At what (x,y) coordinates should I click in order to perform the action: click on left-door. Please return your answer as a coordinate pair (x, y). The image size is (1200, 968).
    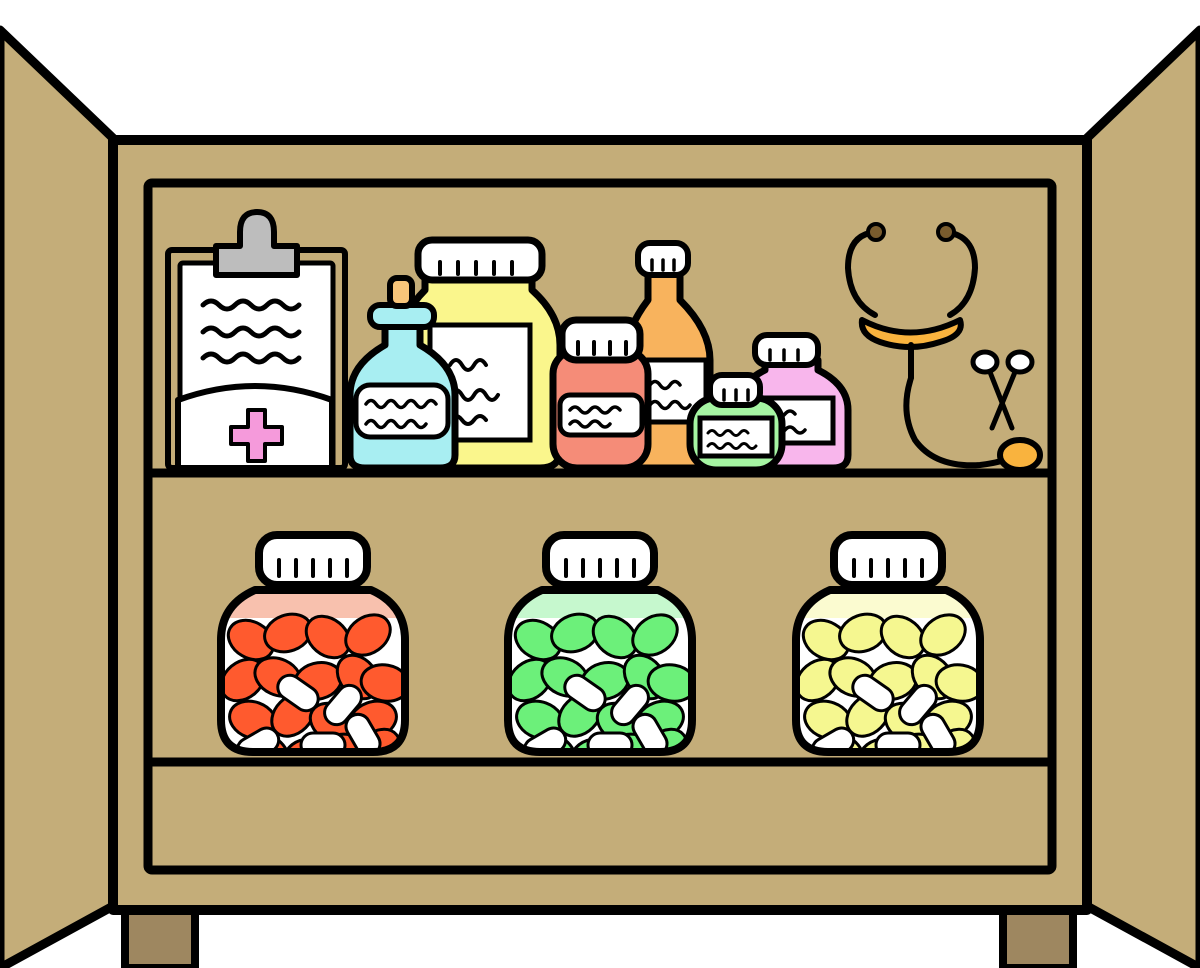
    Looking at the image, I should click on (60, 496).